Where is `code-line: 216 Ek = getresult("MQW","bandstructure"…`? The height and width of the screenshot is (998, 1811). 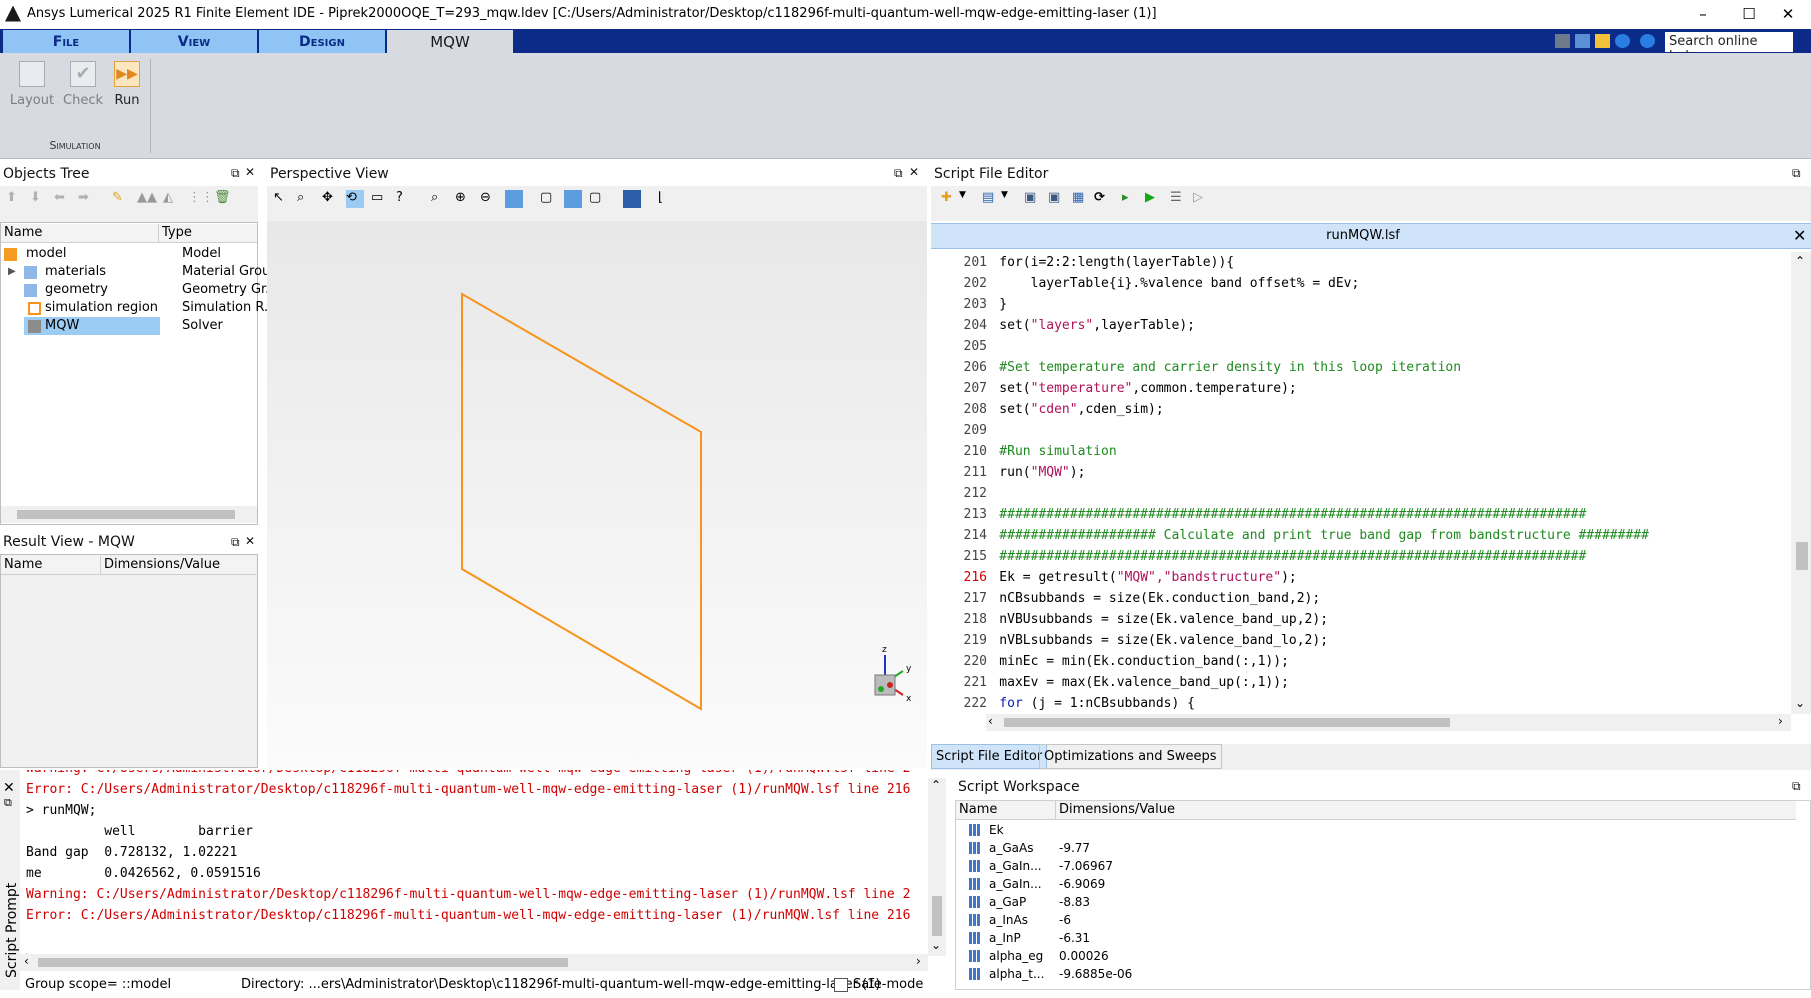
code-line: 216 Ek = getresult("MQW","bandstructure"… is located at coordinates (1361, 577).